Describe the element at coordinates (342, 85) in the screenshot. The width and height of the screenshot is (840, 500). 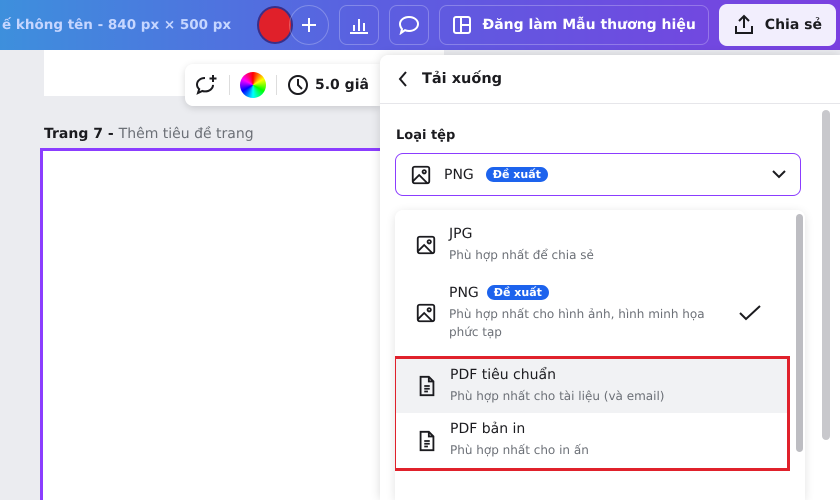
I see `duration-text: 5.0 giâ` at that location.